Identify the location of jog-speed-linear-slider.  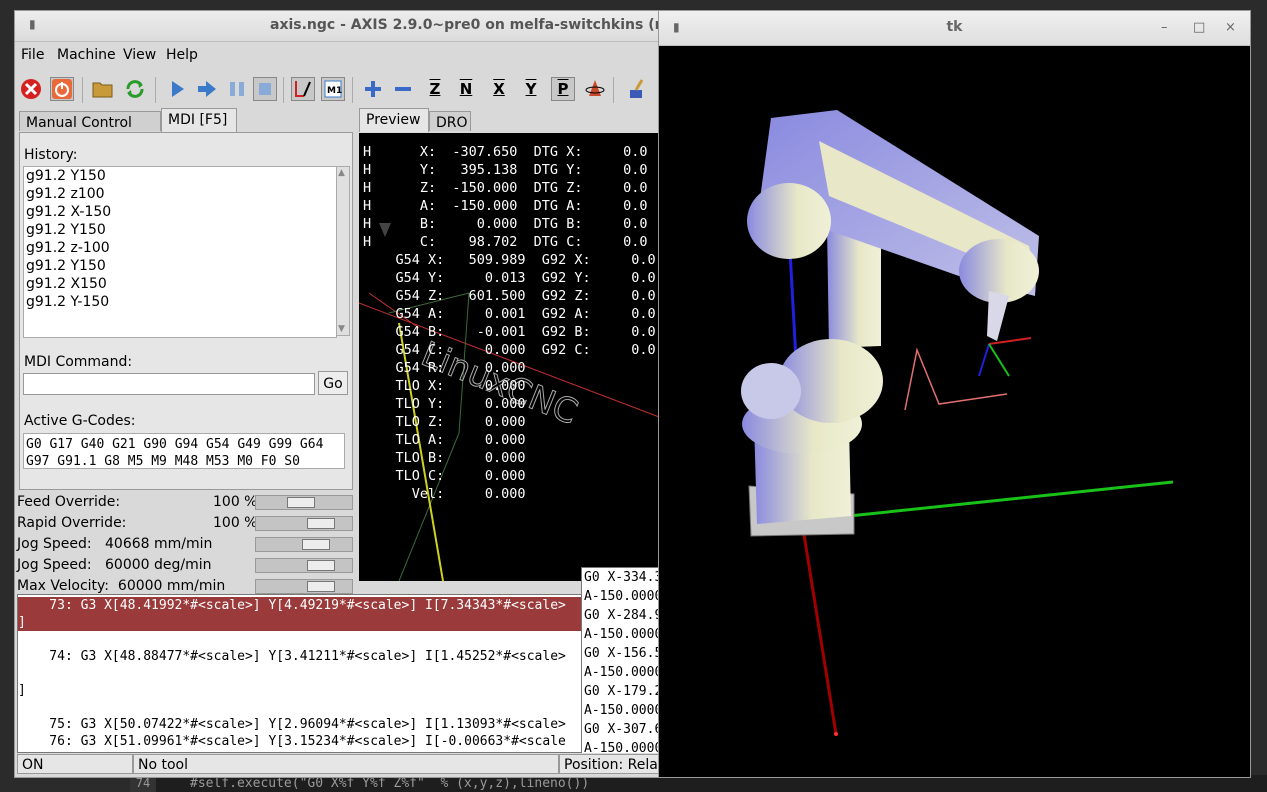
(304, 544).